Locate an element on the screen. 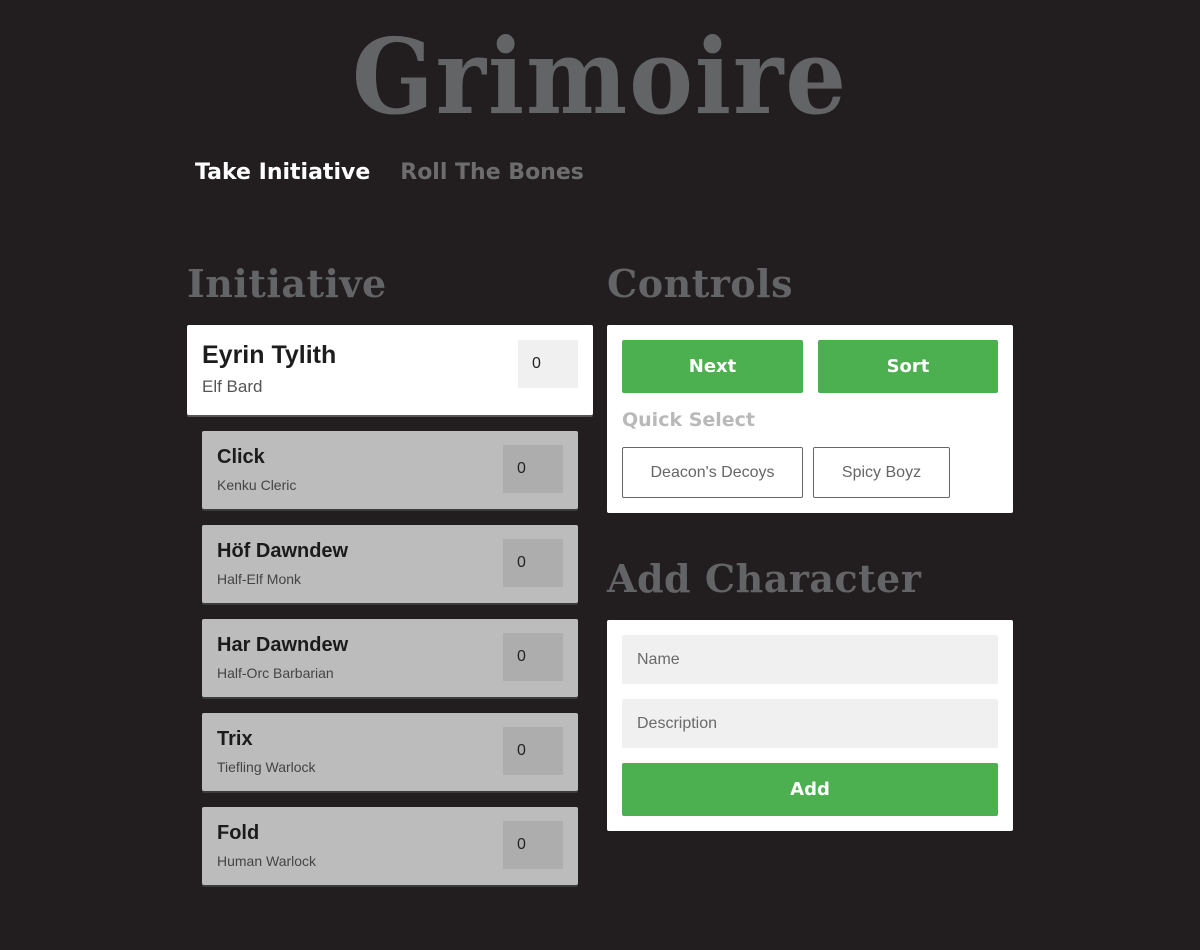  quick-select-spicy-boyz-button: Spicy Boyz is located at coordinates (881, 472).